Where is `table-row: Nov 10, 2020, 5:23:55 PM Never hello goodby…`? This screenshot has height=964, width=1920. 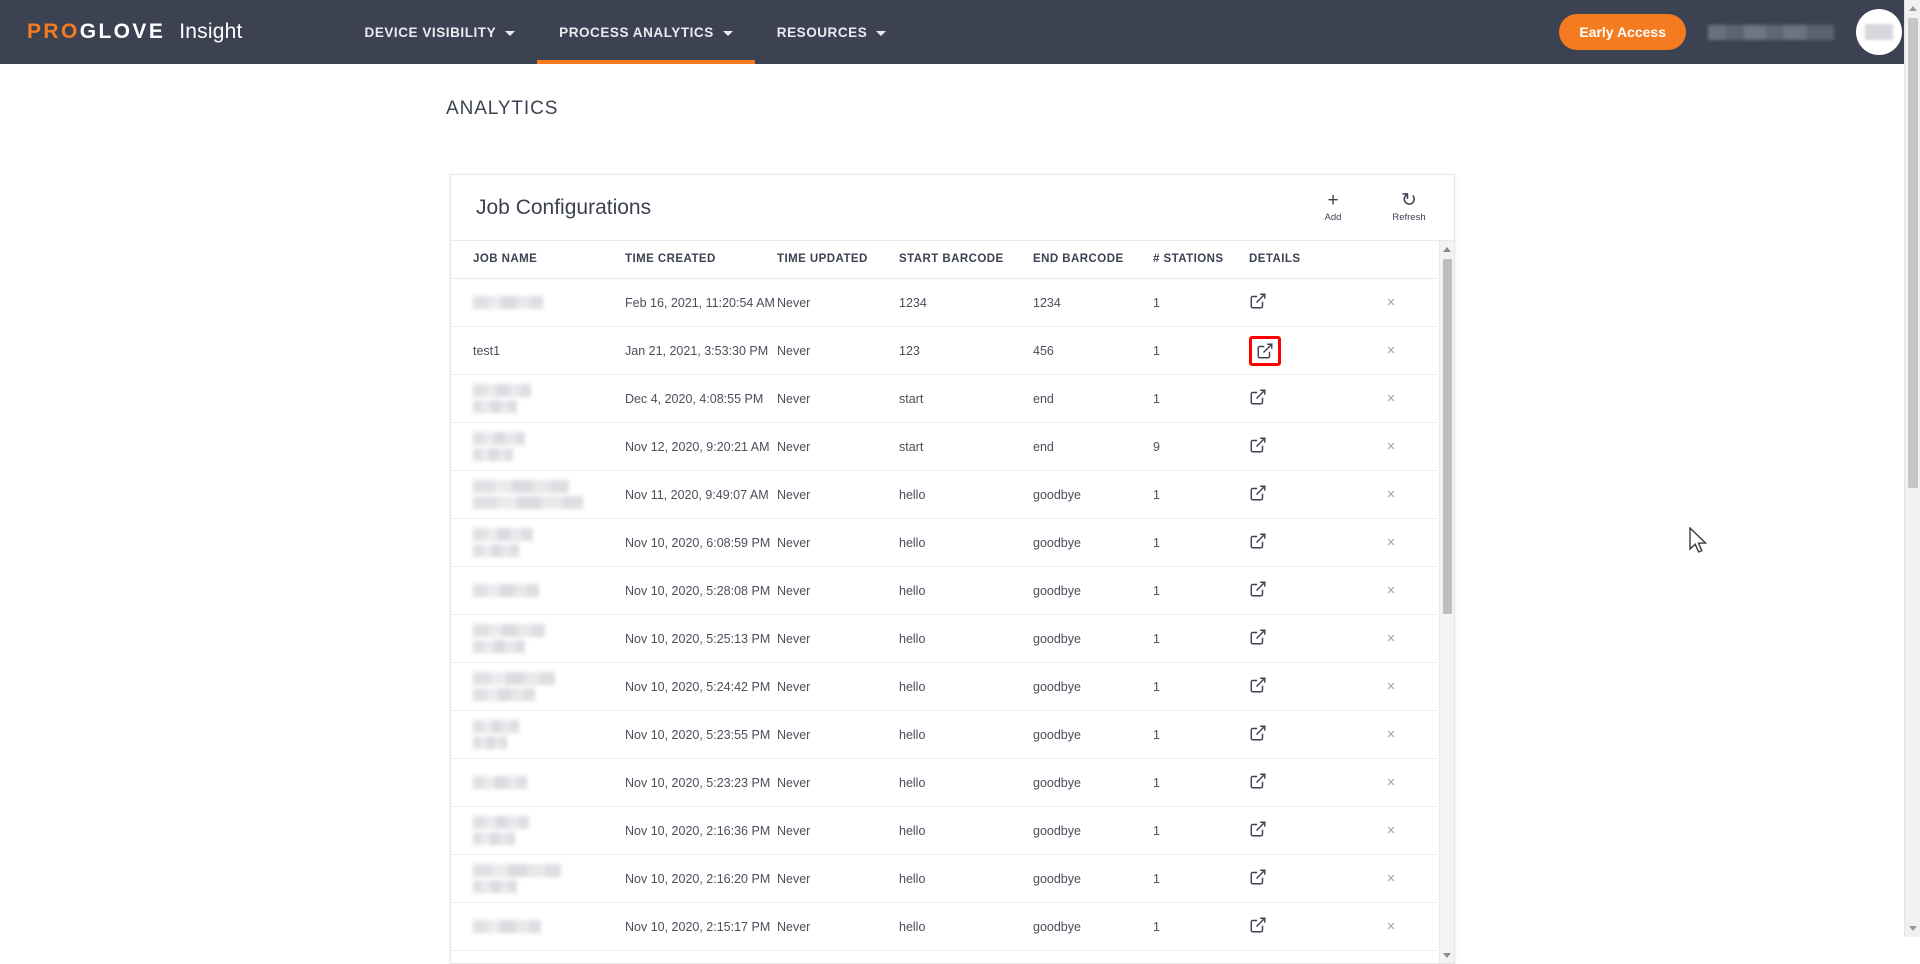
table-row: Nov 10, 2020, 5:23:55 PM Never hello goodby… is located at coordinates (944, 734).